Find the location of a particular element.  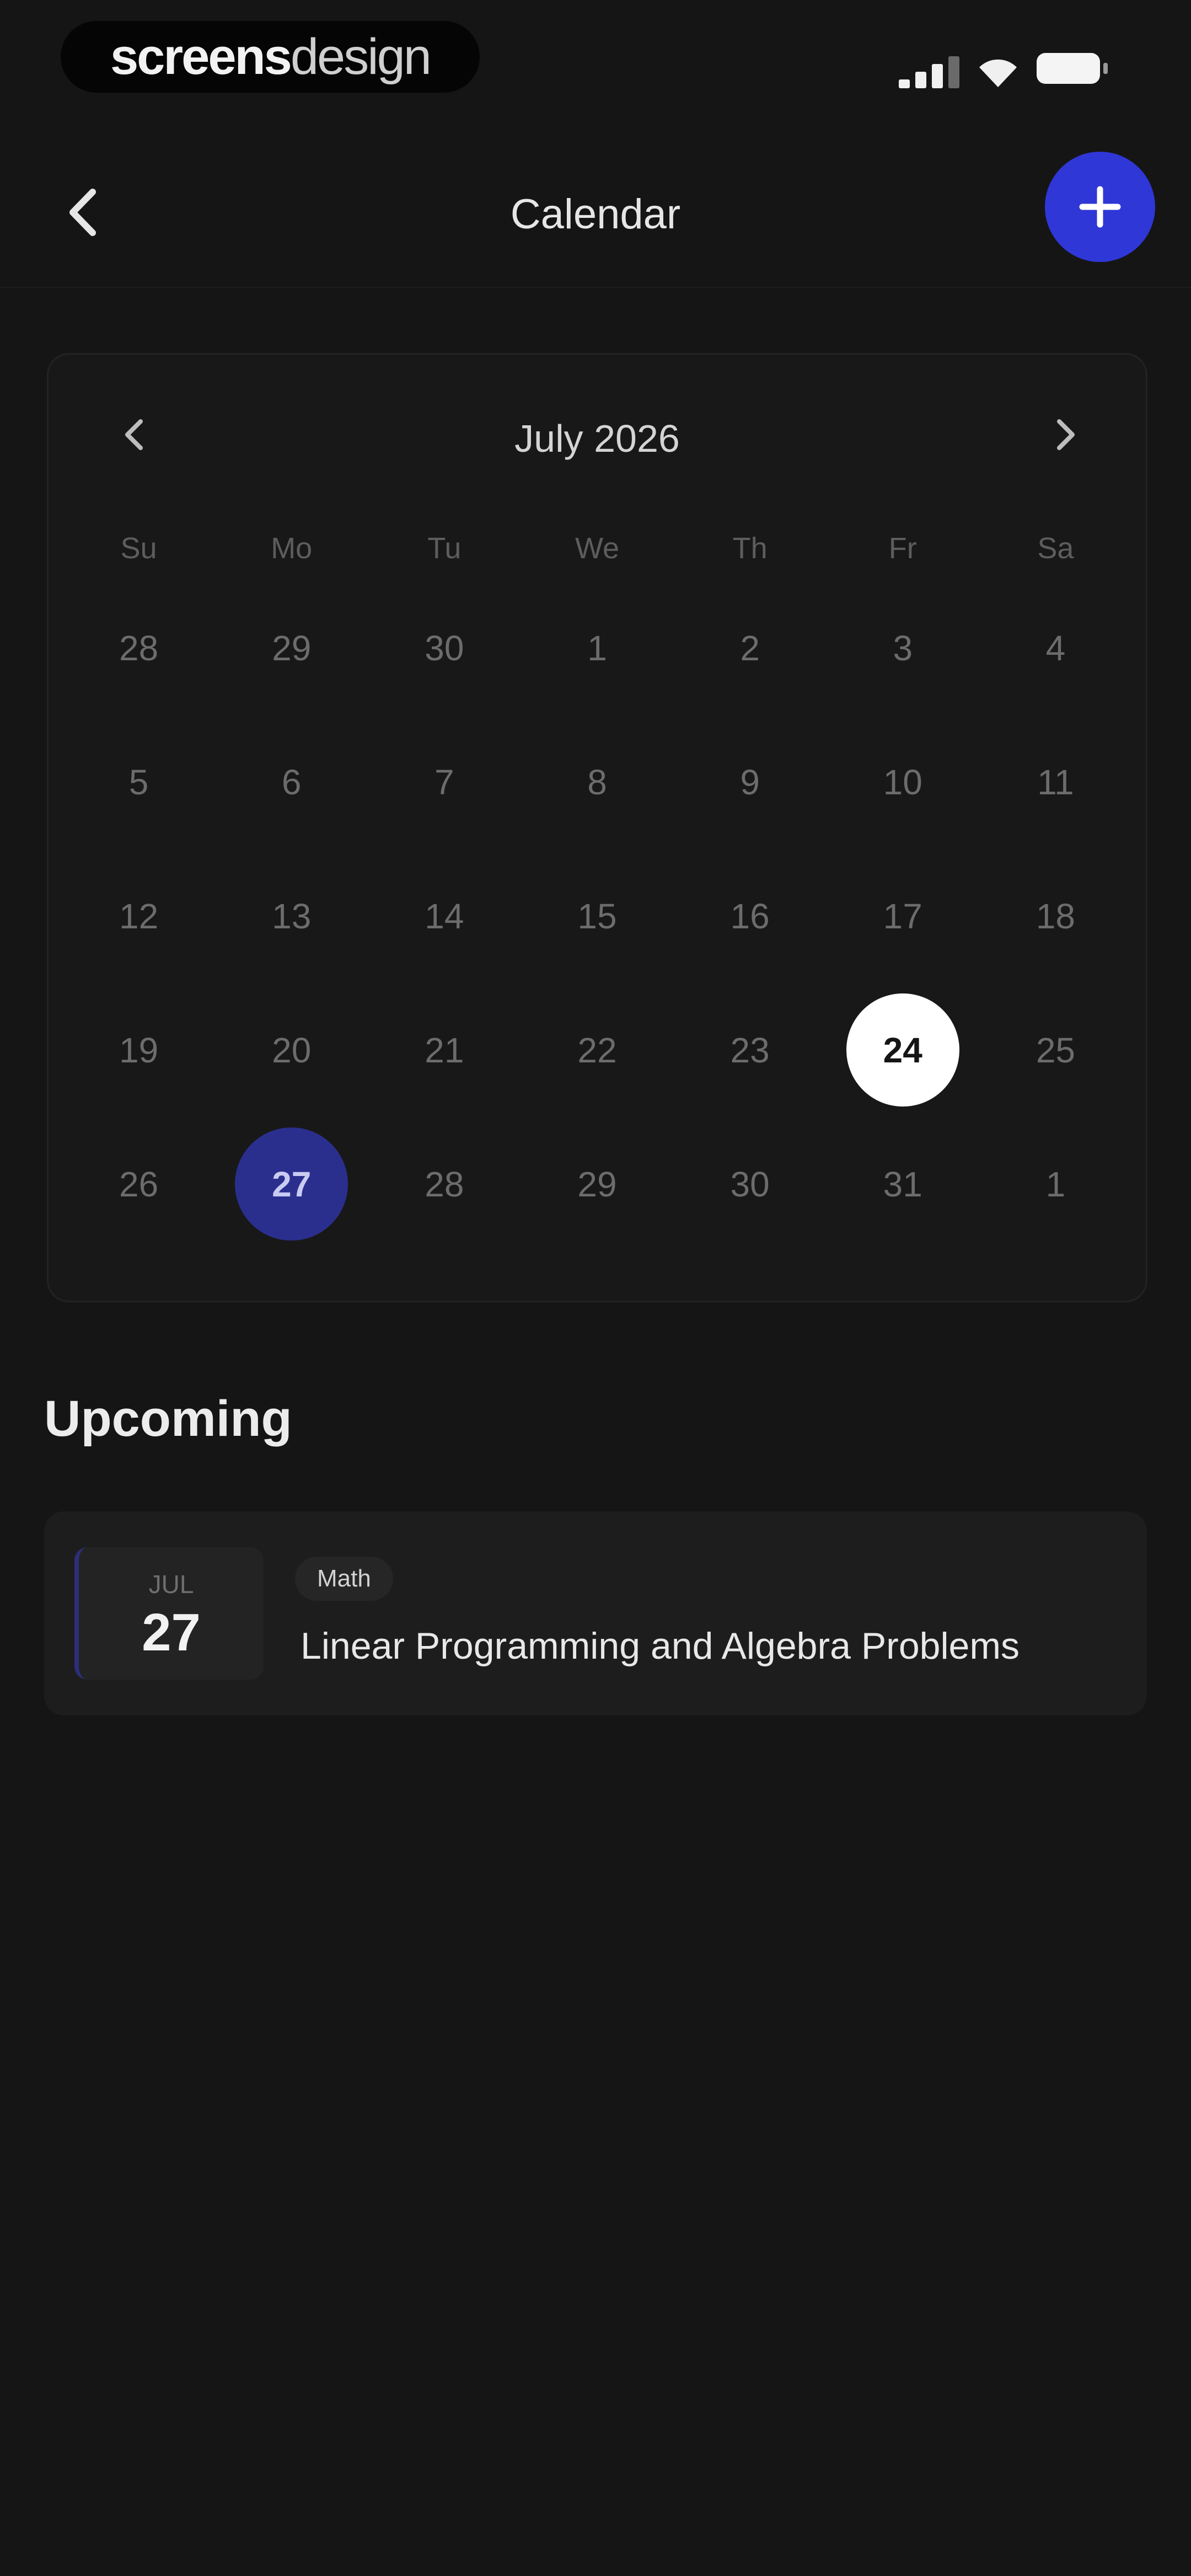

day-cell: 10 is located at coordinates (903, 782).